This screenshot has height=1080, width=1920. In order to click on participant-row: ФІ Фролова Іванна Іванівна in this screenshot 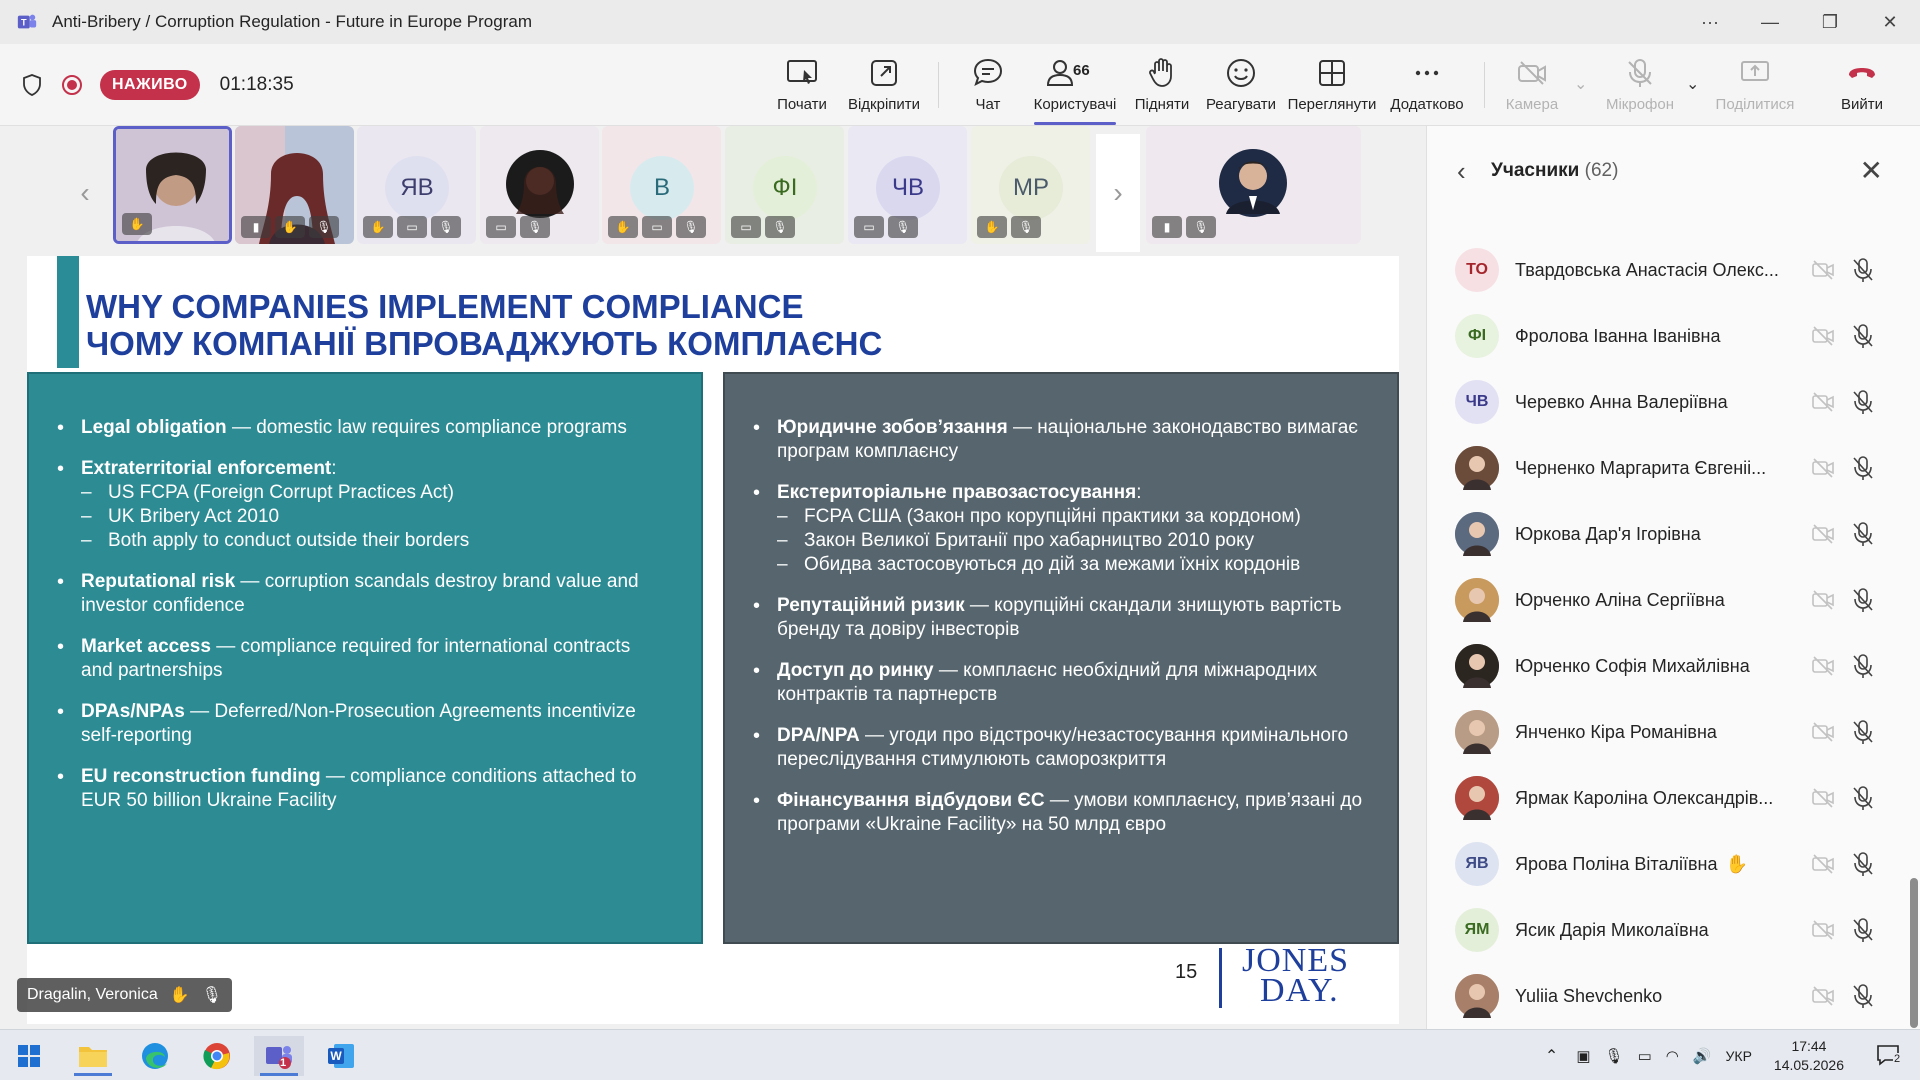, I will do `click(1667, 336)`.